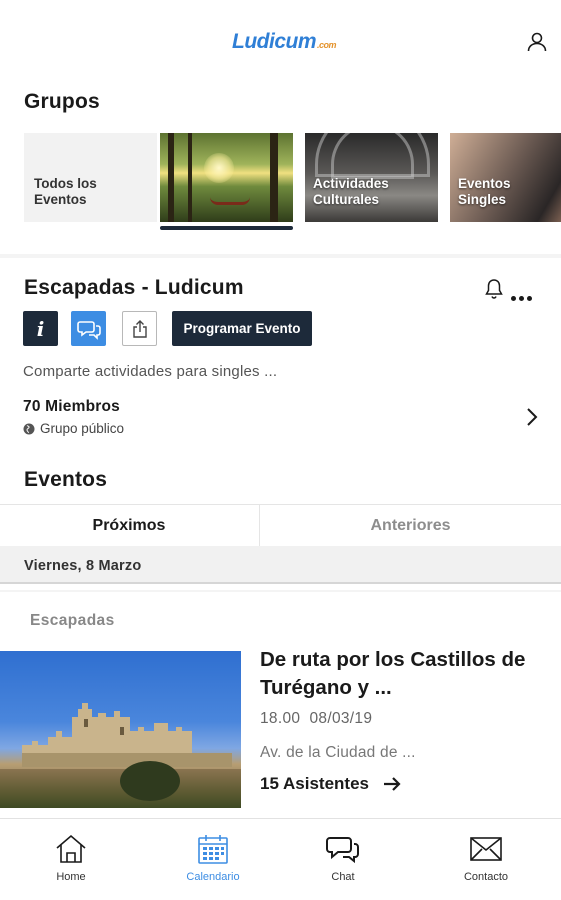 The height and width of the screenshot is (900, 561). What do you see at coordinates (213, 877) in the screenshot?
I see `nav-calendar-label: Calendario` at bounding box center [213, 877].